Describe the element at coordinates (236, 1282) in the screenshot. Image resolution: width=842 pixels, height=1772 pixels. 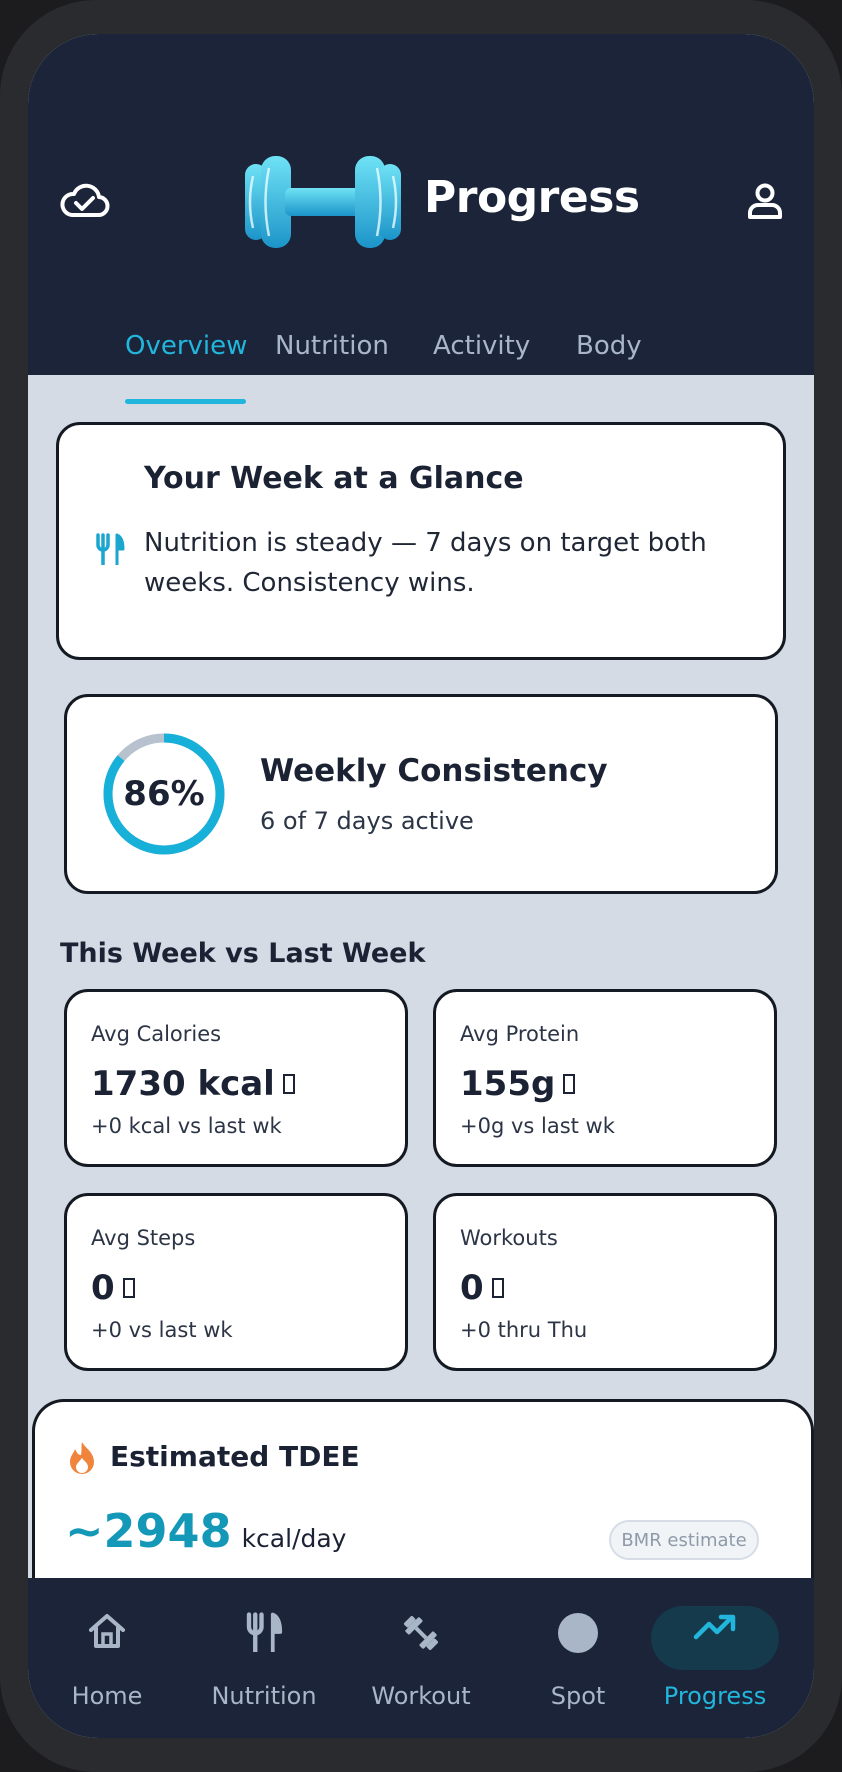
I see `stat-card-avg-steps: Avg Steps 0 +0 vs last wk` at that location.